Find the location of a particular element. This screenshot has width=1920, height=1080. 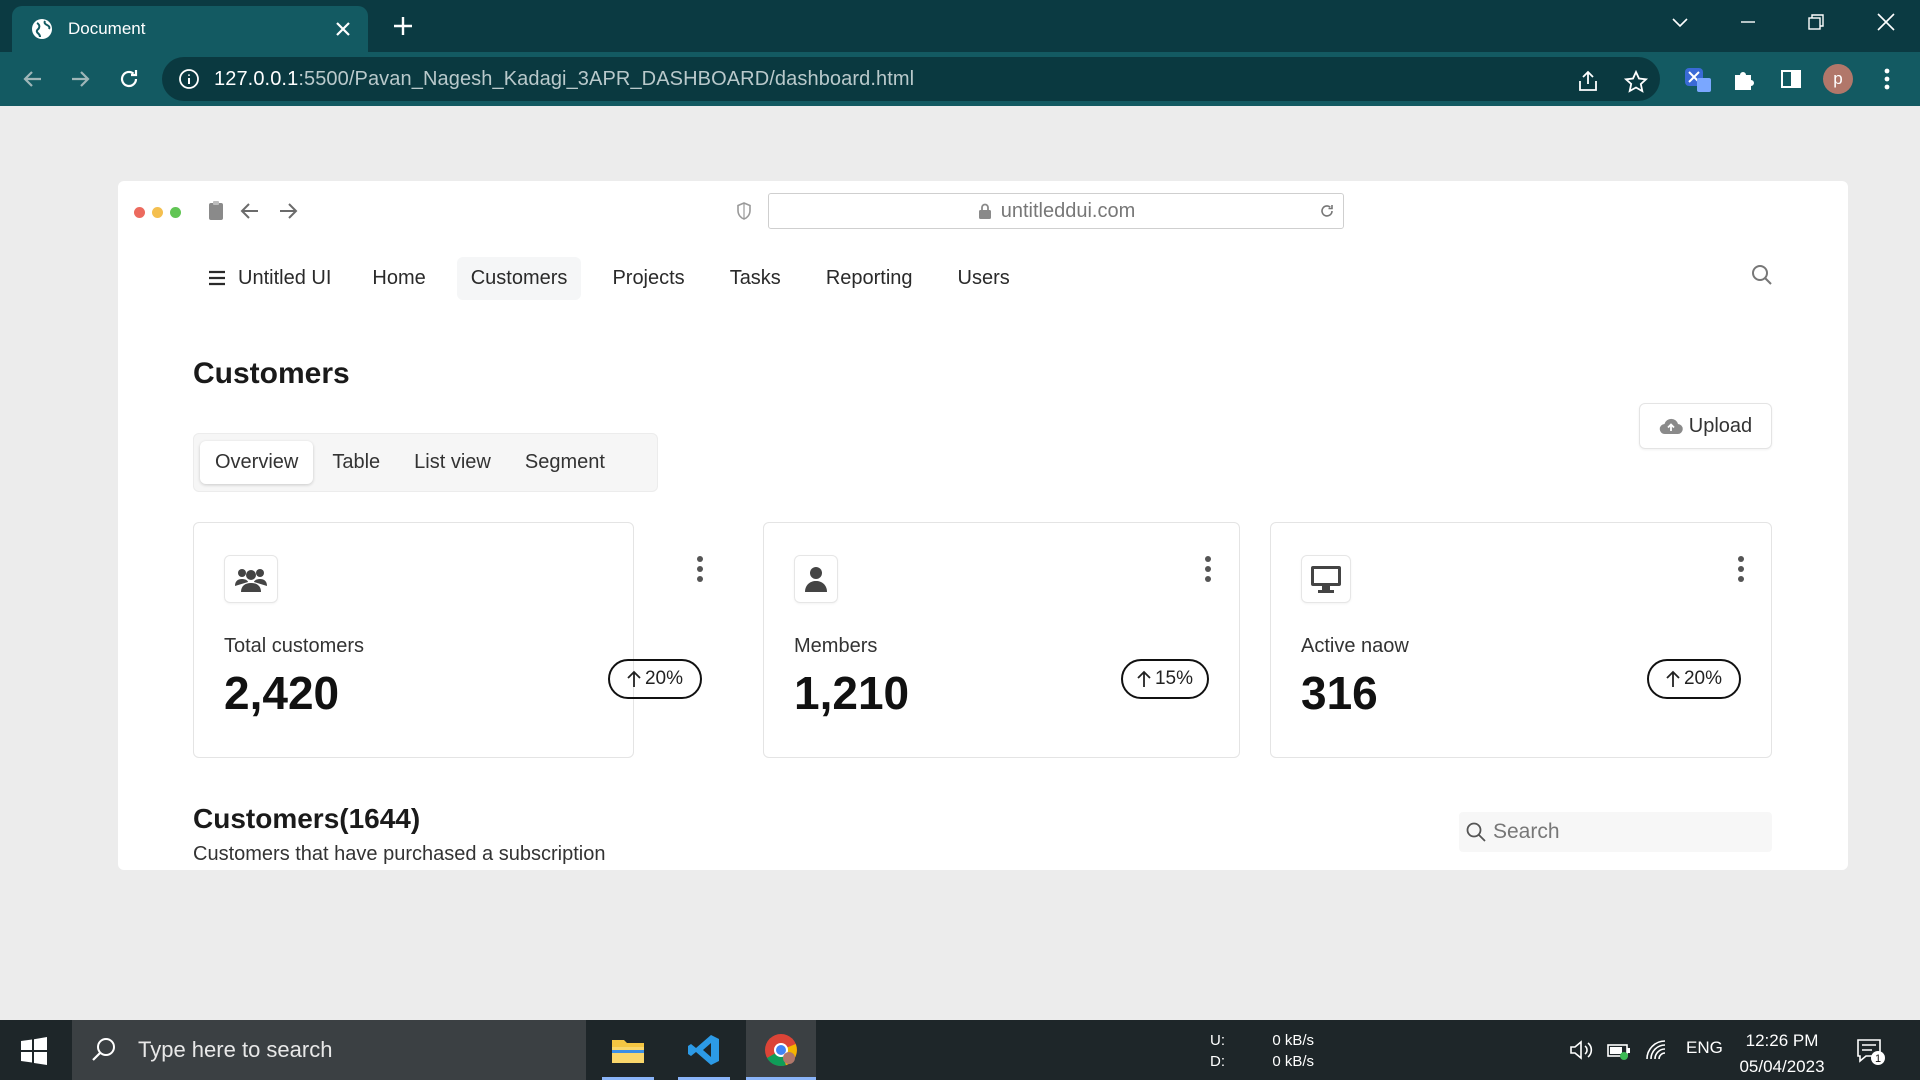

tab-segment: Segment is located at coordinates (565, 462).